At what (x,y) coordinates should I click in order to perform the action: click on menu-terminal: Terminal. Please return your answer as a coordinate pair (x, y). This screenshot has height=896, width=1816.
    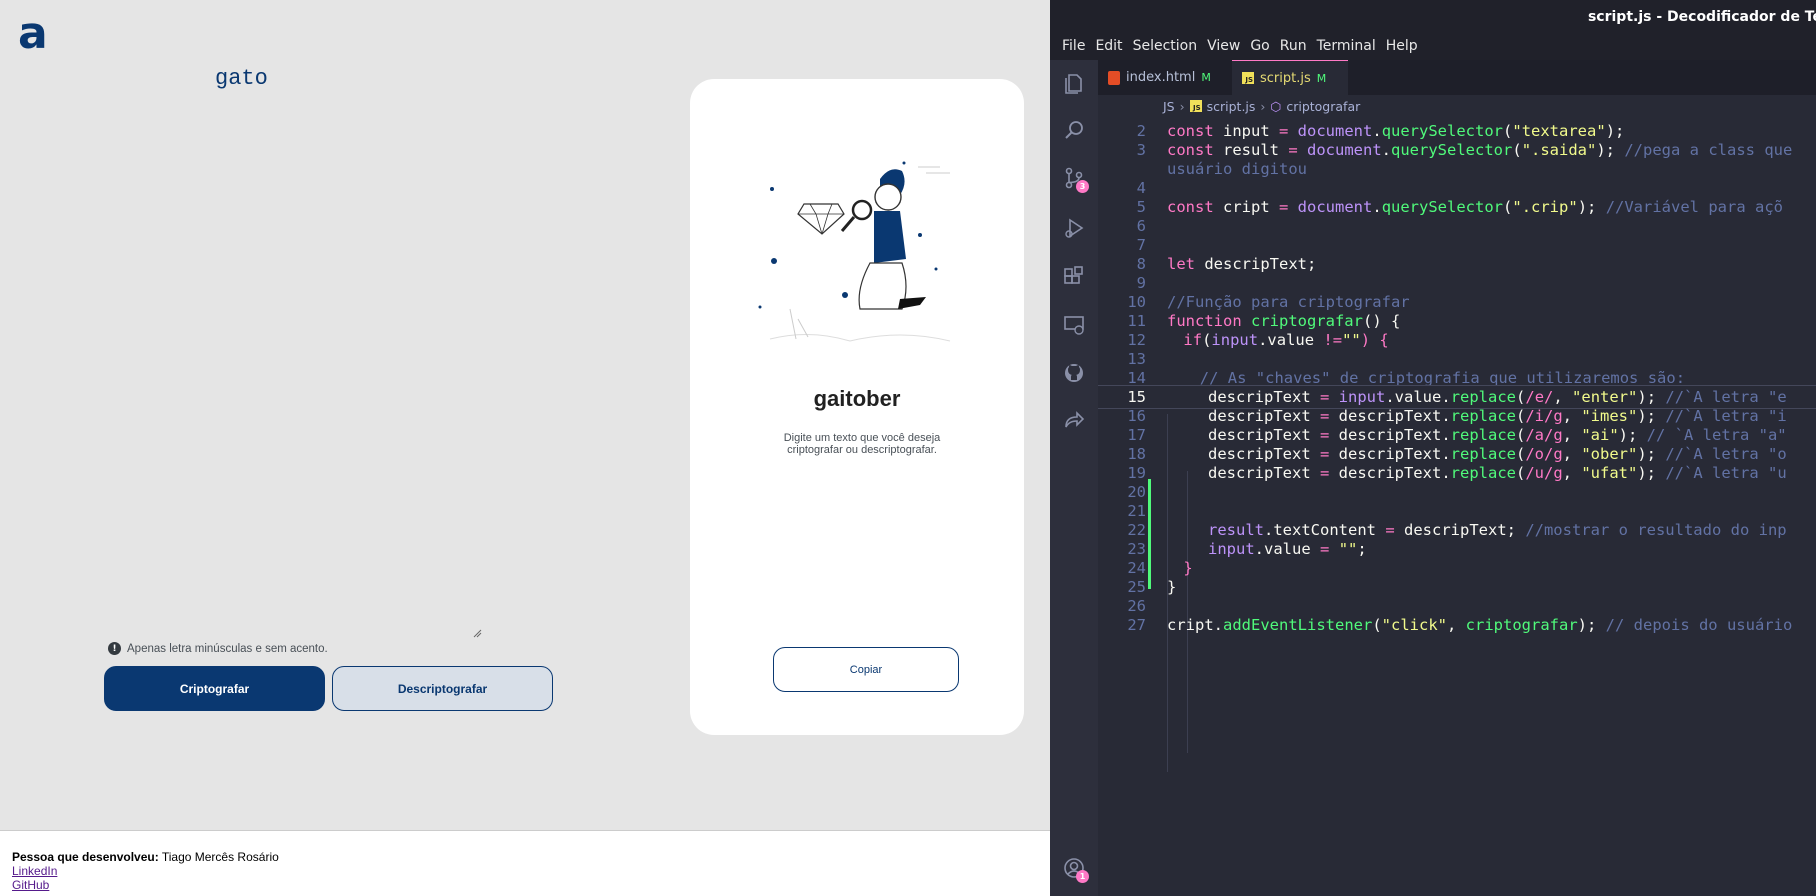
    Looking at the image, I should click on (1346, 48).